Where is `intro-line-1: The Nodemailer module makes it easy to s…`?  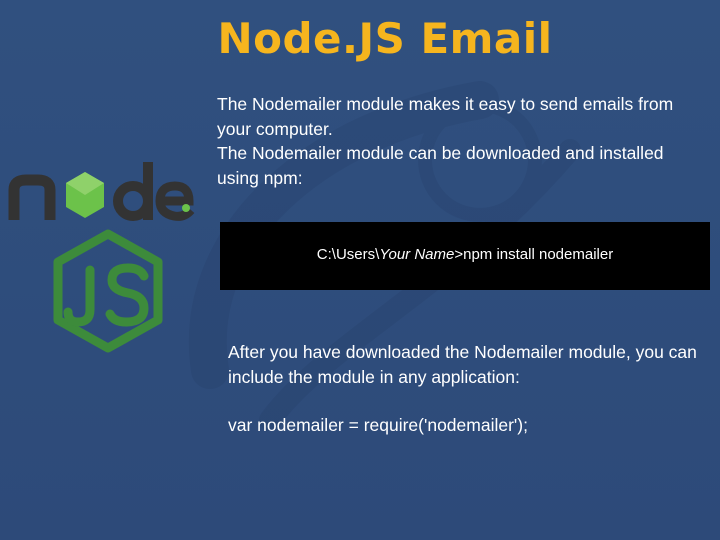 intro-line-1: The Nodemailer module makes it easy to s… is located at coordinates (445, 116).